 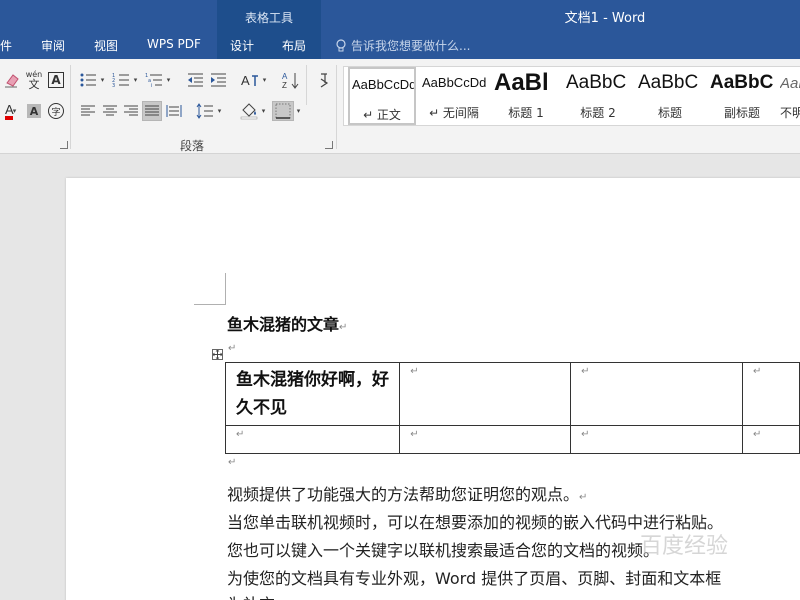 I want to click on body-paragraph: 为使您的文档具有专业外观，Word 提供了页眉、页脚、封面和文本框, so click(x=474, y=577).